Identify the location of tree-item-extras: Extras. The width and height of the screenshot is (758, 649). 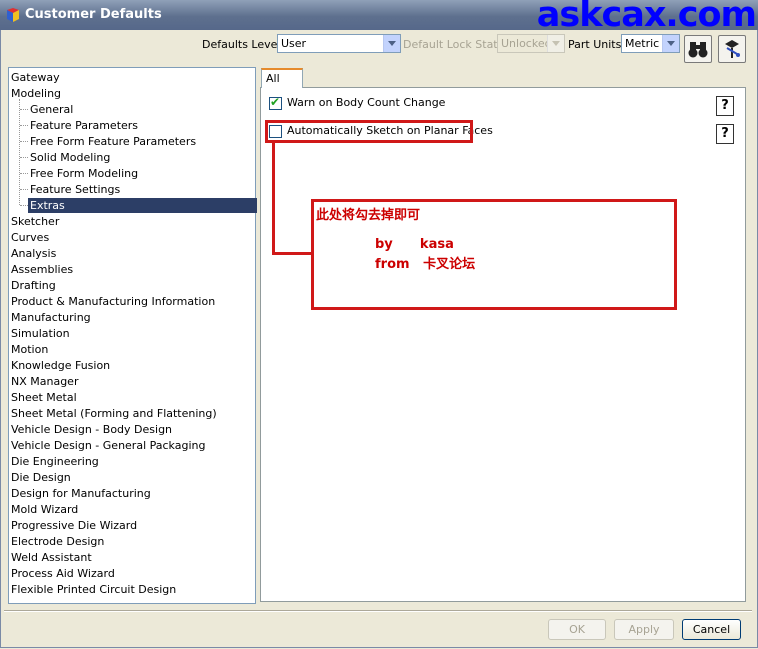
(142, 205).